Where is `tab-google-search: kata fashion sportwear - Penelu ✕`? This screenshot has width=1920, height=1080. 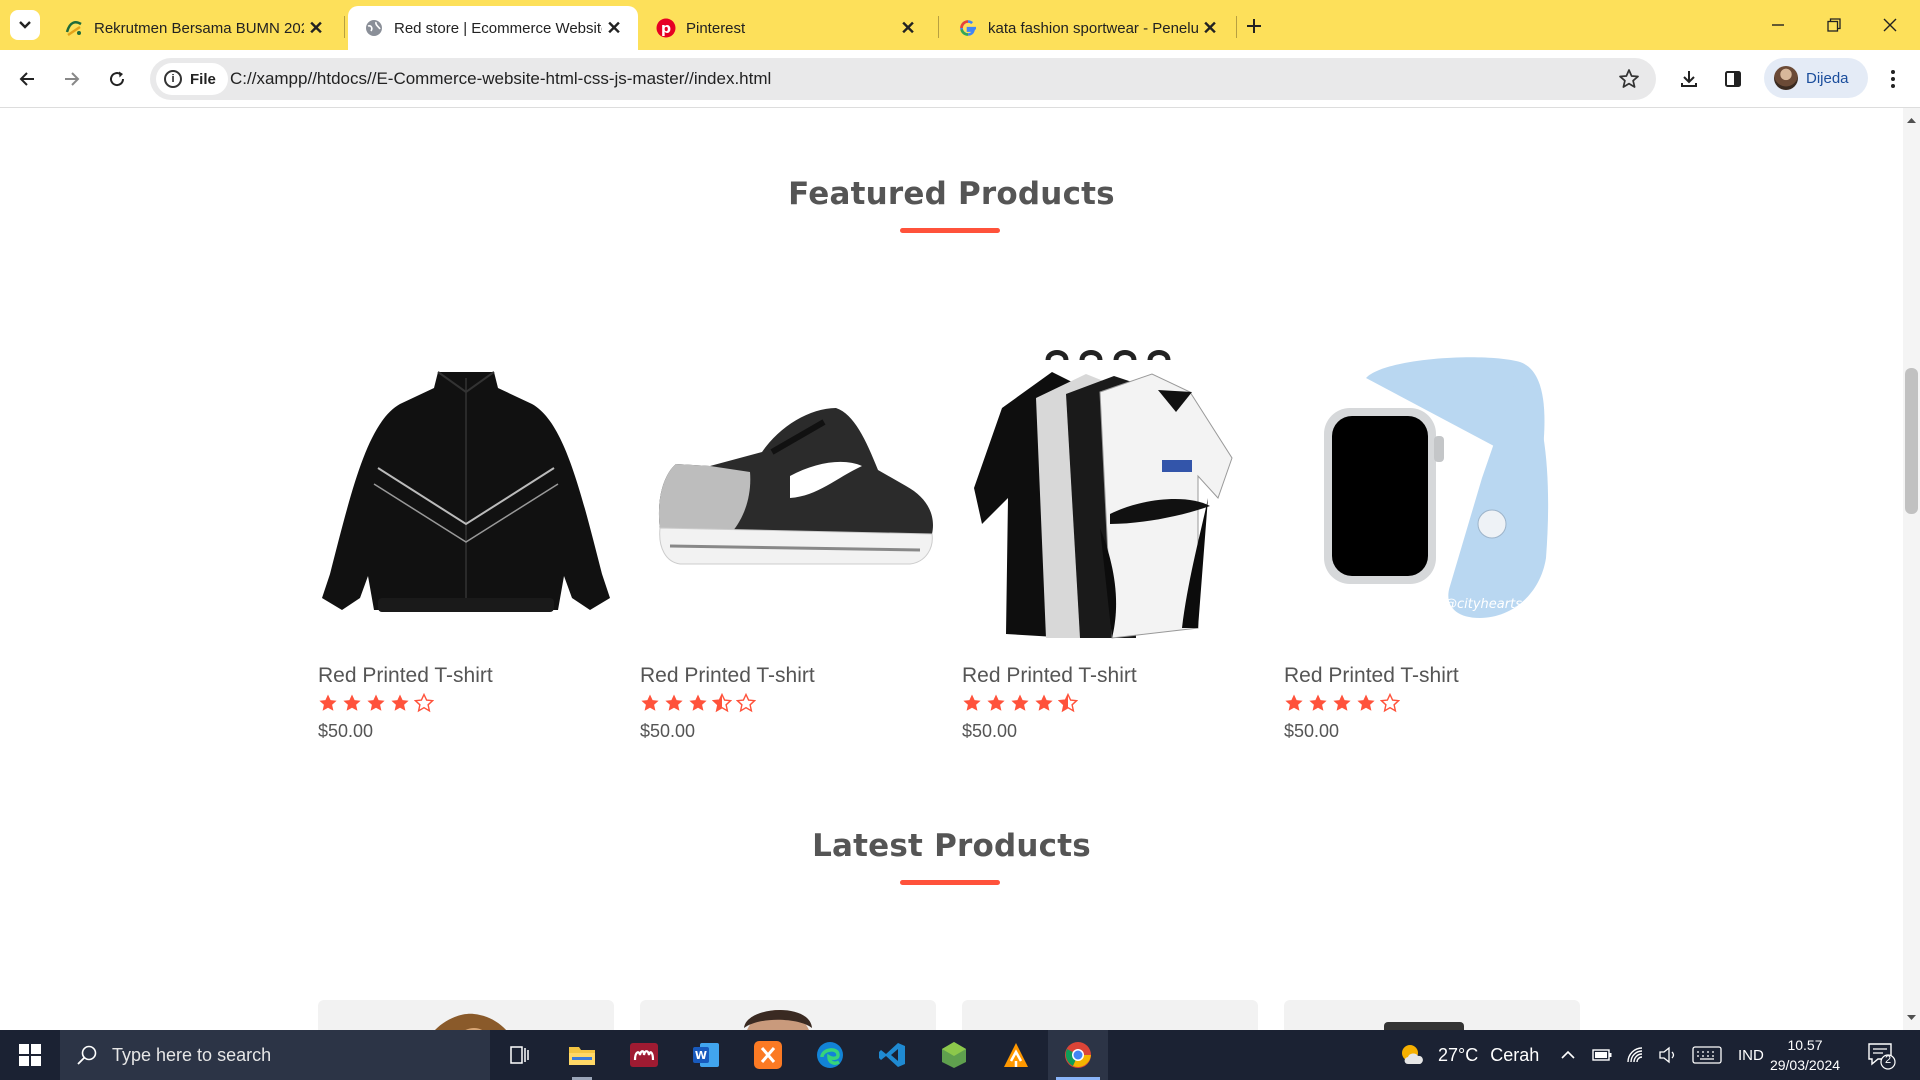
tab-google-search: kata fashion sportwear - Penelu ✕ is located at coordinates (1088, 28).